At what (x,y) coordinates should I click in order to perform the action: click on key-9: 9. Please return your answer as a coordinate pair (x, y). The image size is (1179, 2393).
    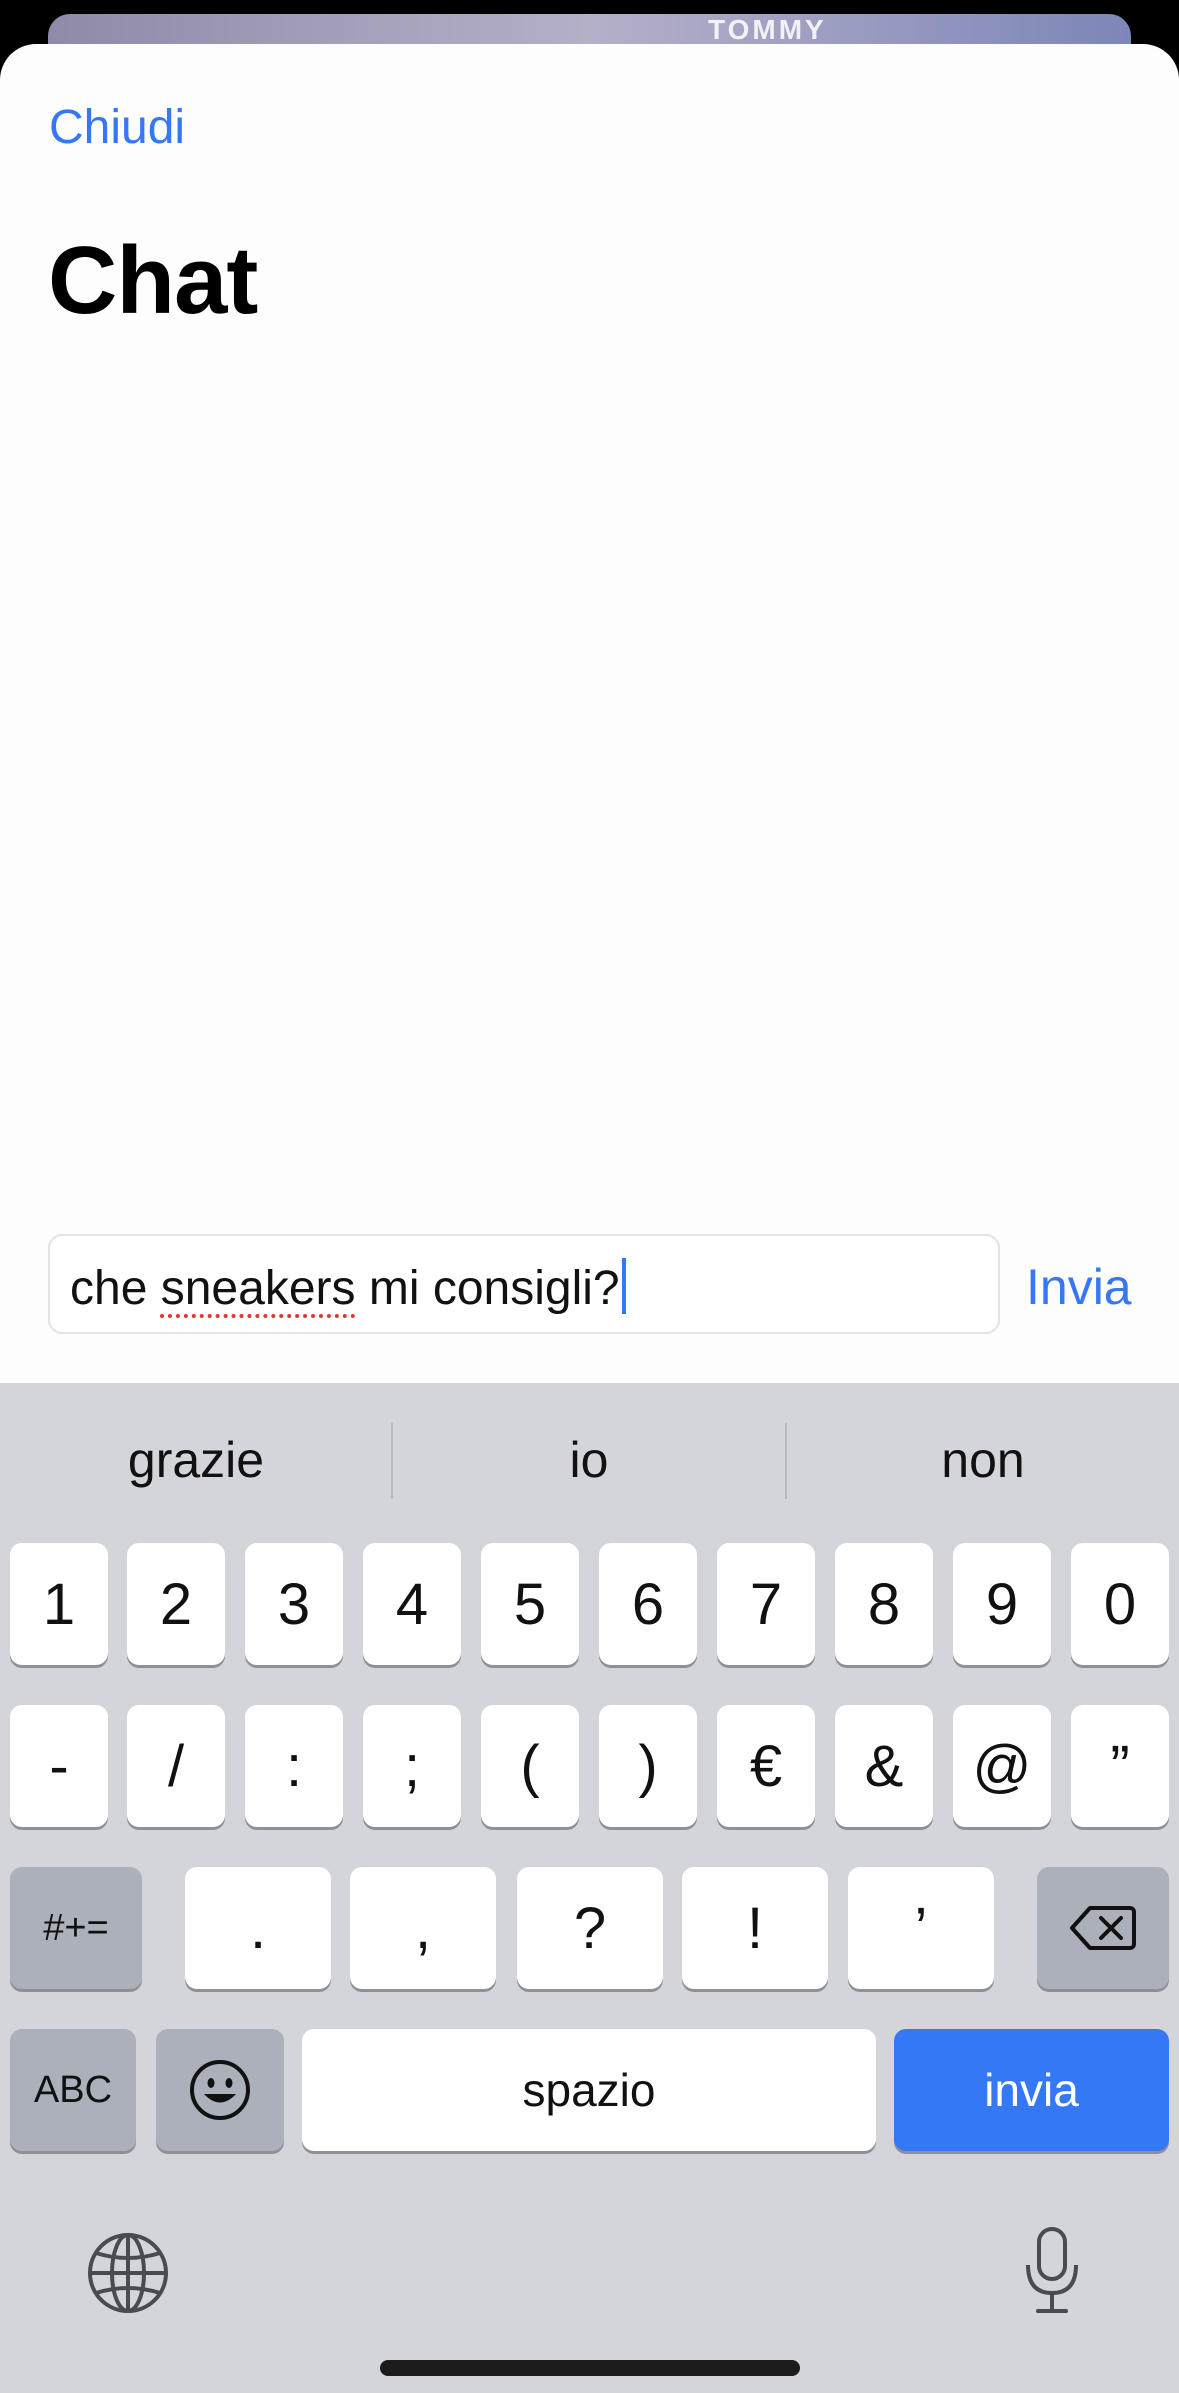
    Looking at the image, I should click on (1002, 1604).